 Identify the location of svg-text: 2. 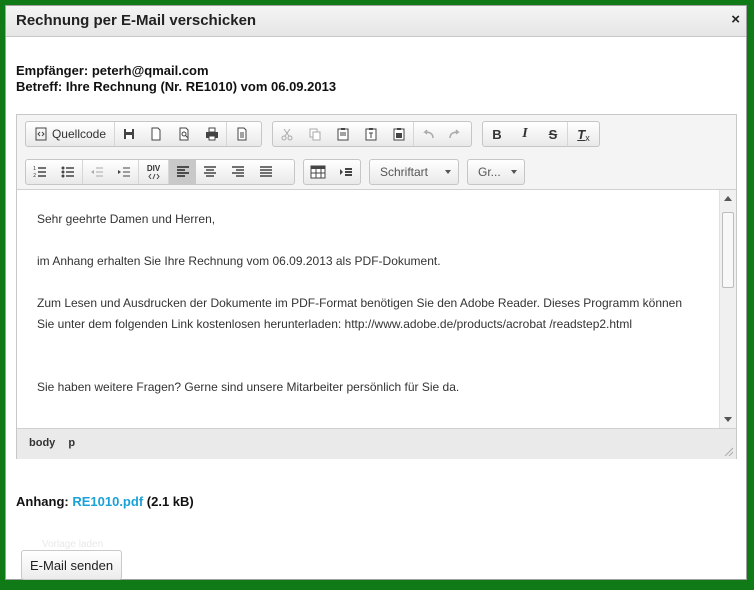
(34, 176).